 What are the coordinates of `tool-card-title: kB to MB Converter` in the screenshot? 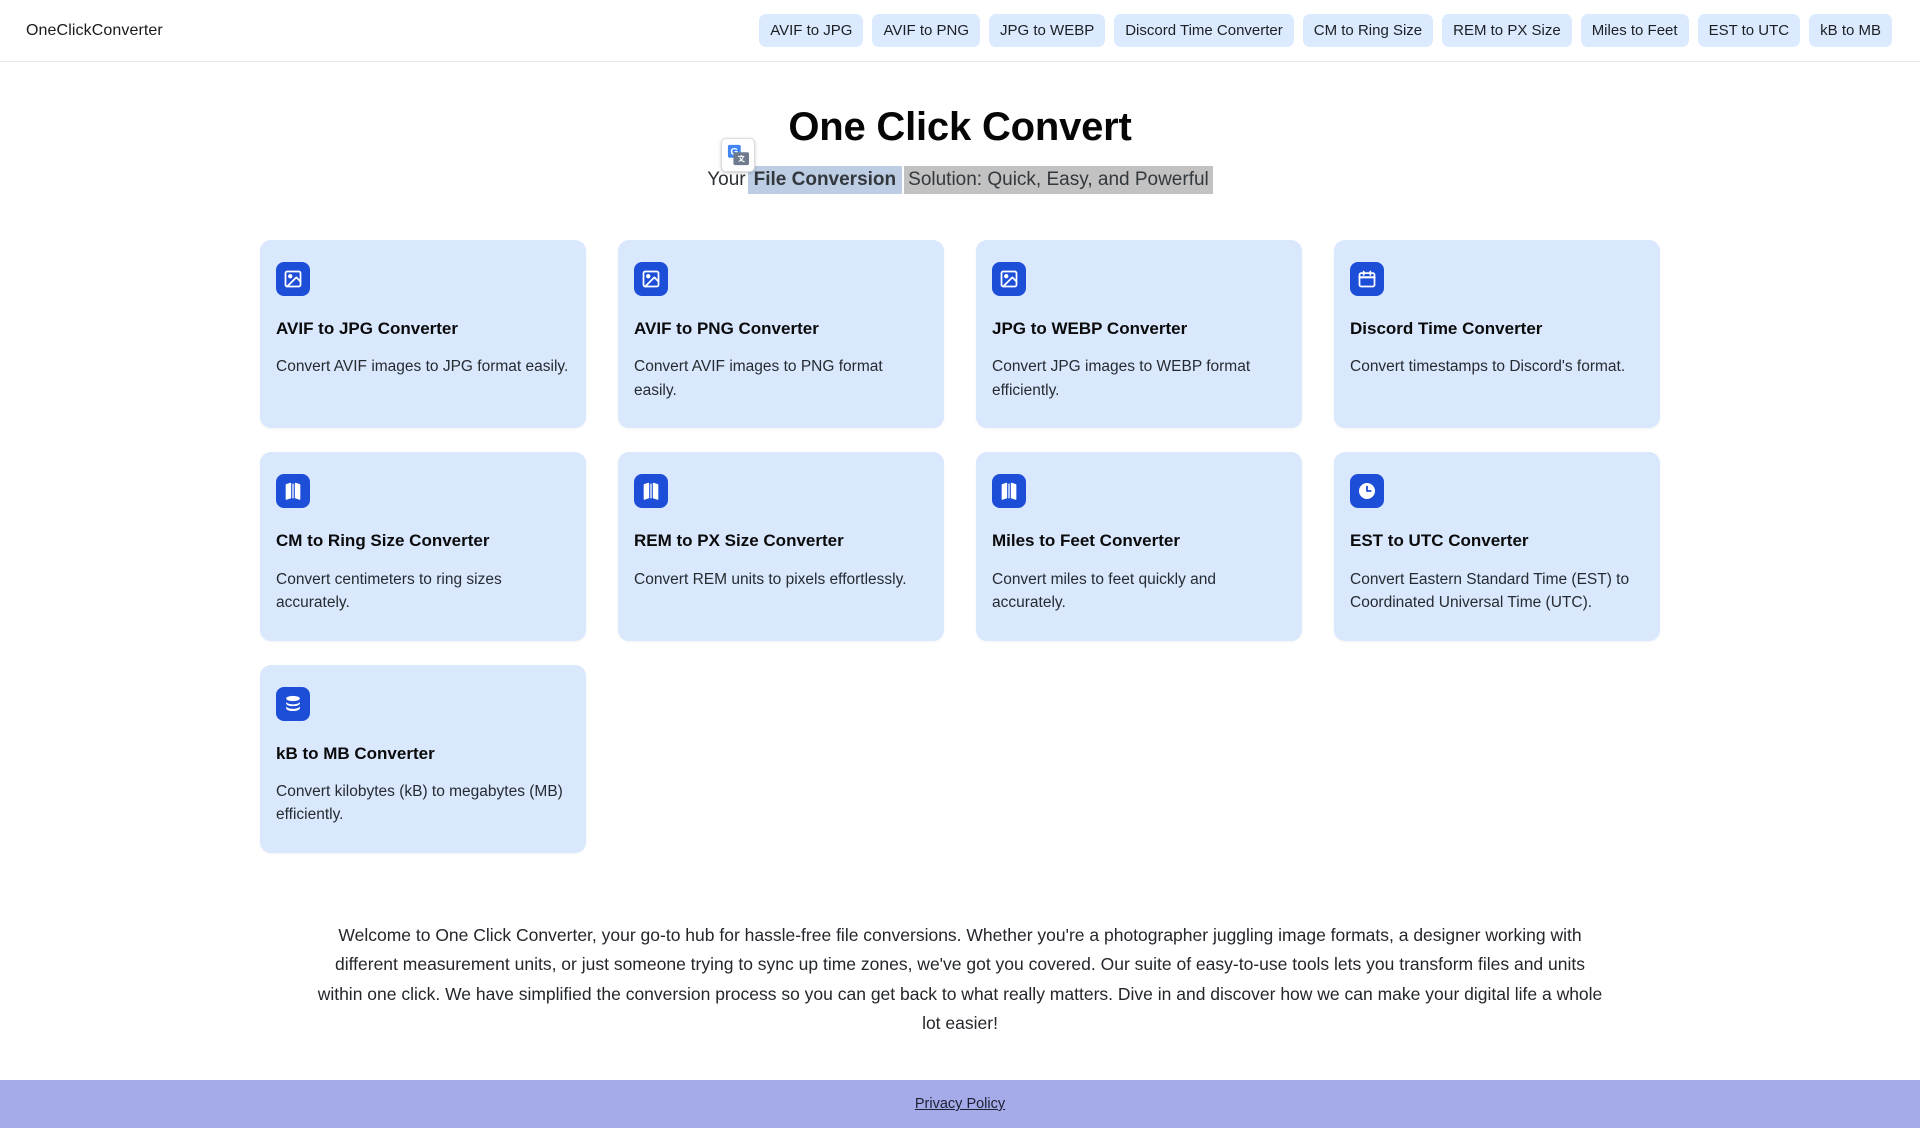 It's located at (355, 753).